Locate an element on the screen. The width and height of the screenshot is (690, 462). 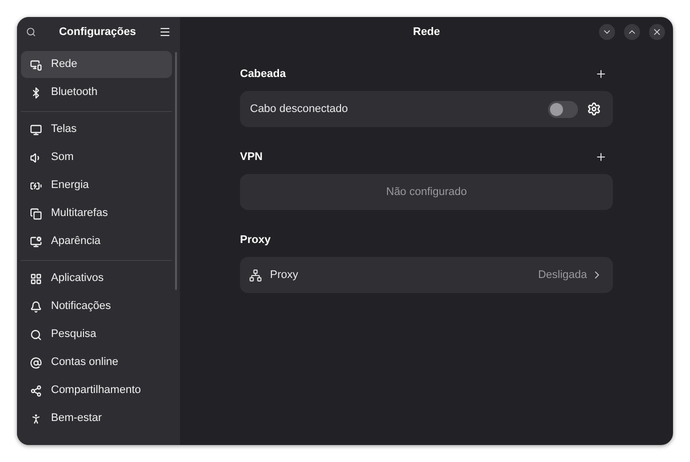
item-label: Aplicativos is located at coordinates (77, 278).